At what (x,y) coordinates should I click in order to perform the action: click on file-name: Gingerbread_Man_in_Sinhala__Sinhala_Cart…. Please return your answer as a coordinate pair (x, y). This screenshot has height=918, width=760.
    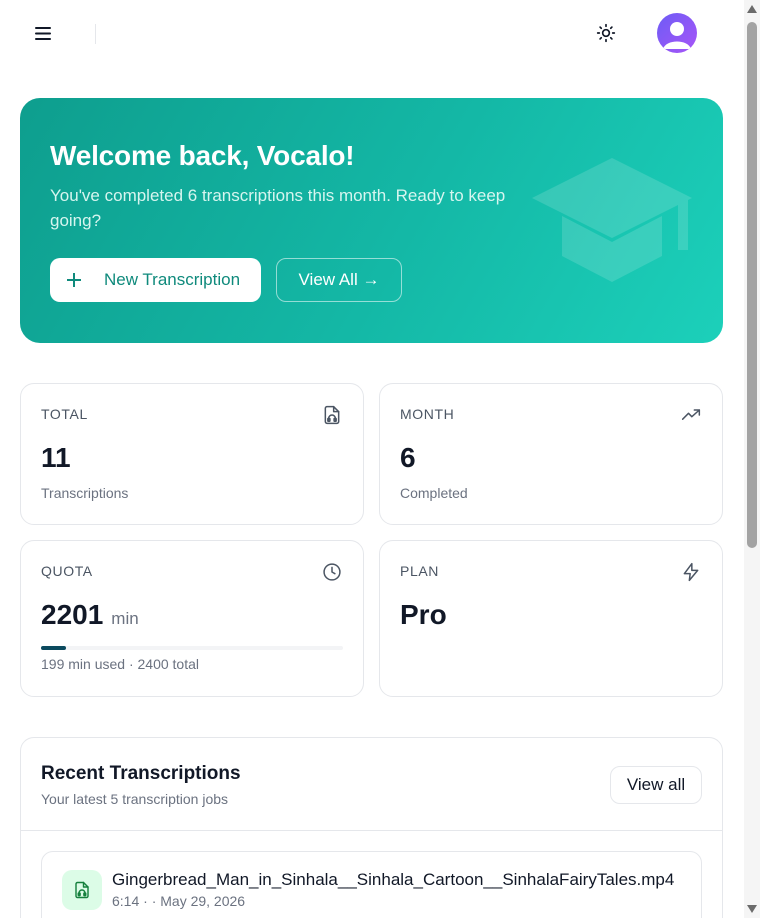
    Looking at the image, I should click on (393, 879).